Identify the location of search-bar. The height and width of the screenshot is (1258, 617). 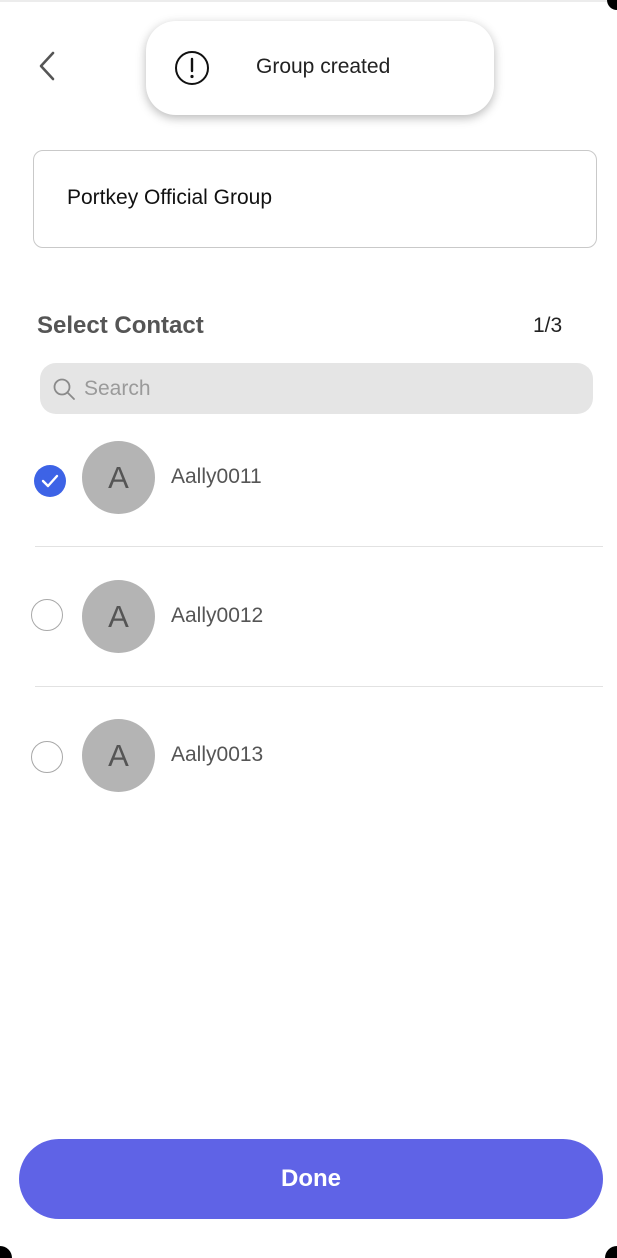
(316, 388).